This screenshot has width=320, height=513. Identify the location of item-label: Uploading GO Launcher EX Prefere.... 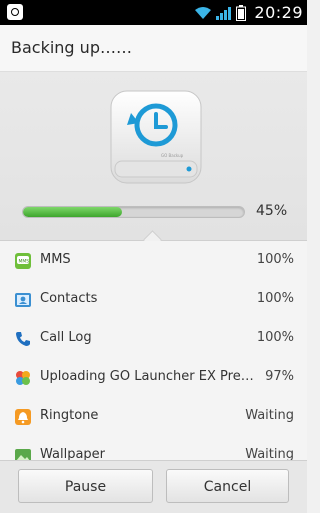
(147, 376).